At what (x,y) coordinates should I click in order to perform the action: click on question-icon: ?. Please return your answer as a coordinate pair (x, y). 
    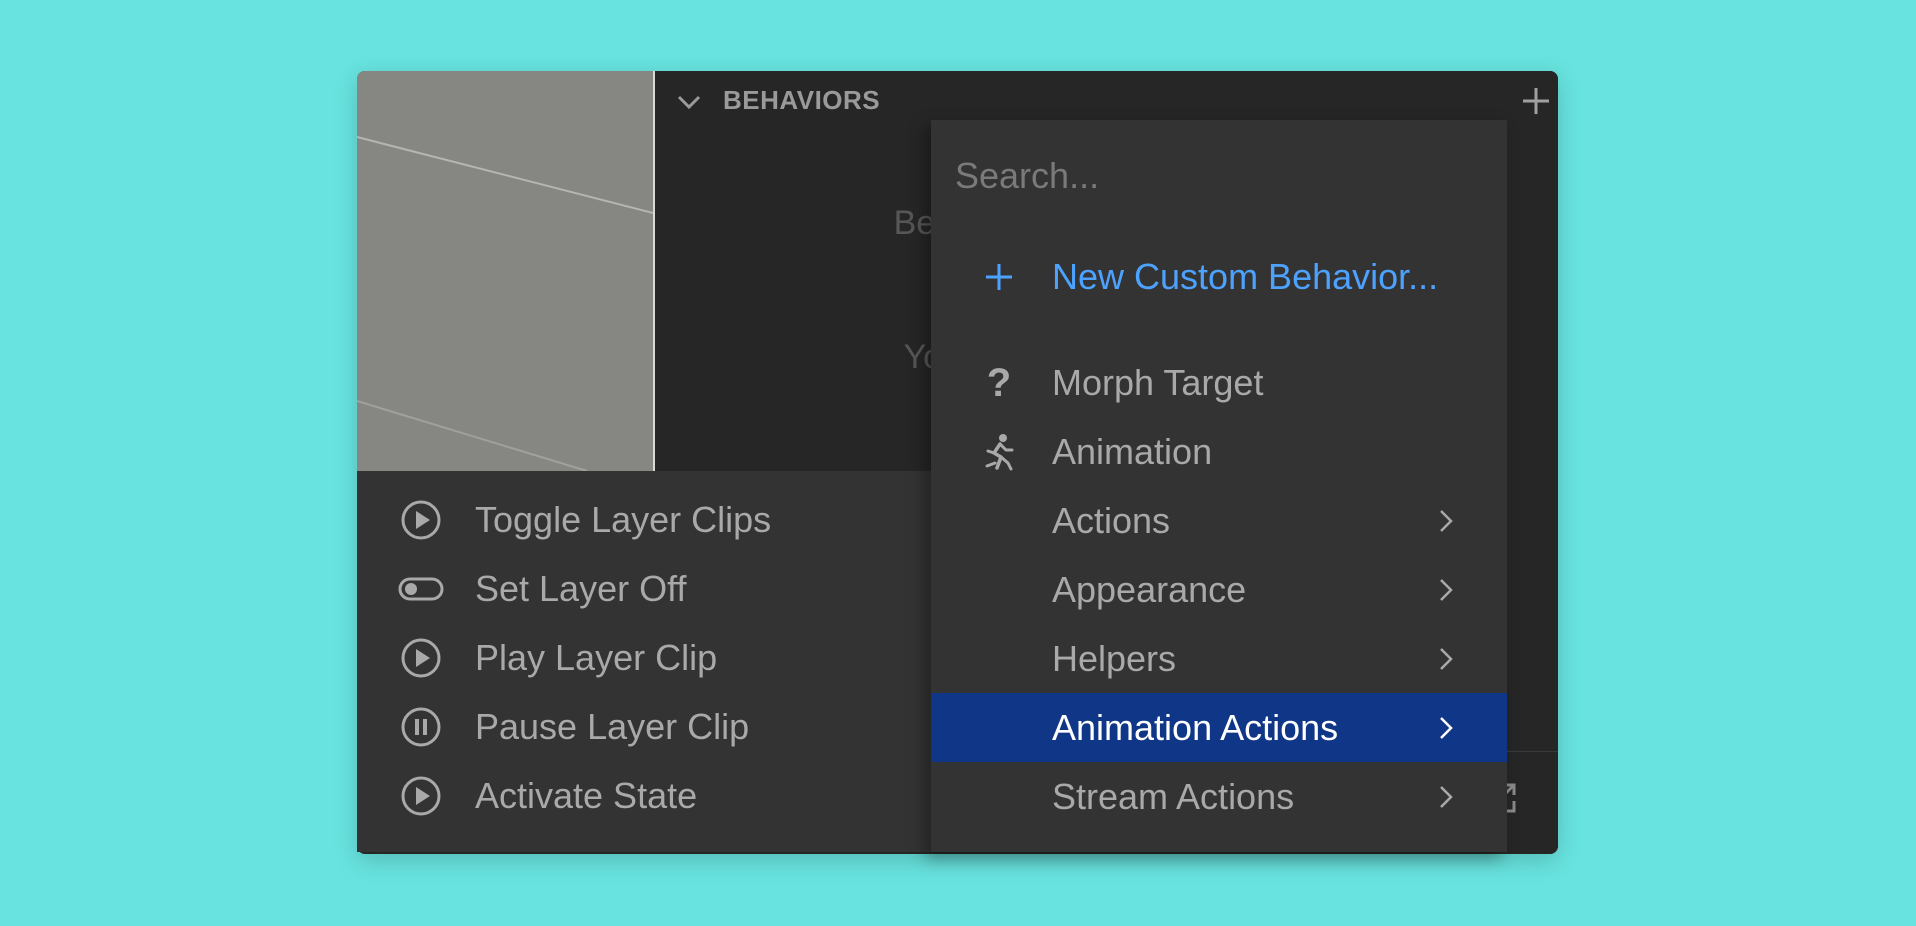
    Looking at the image, I should click on (999, 383).